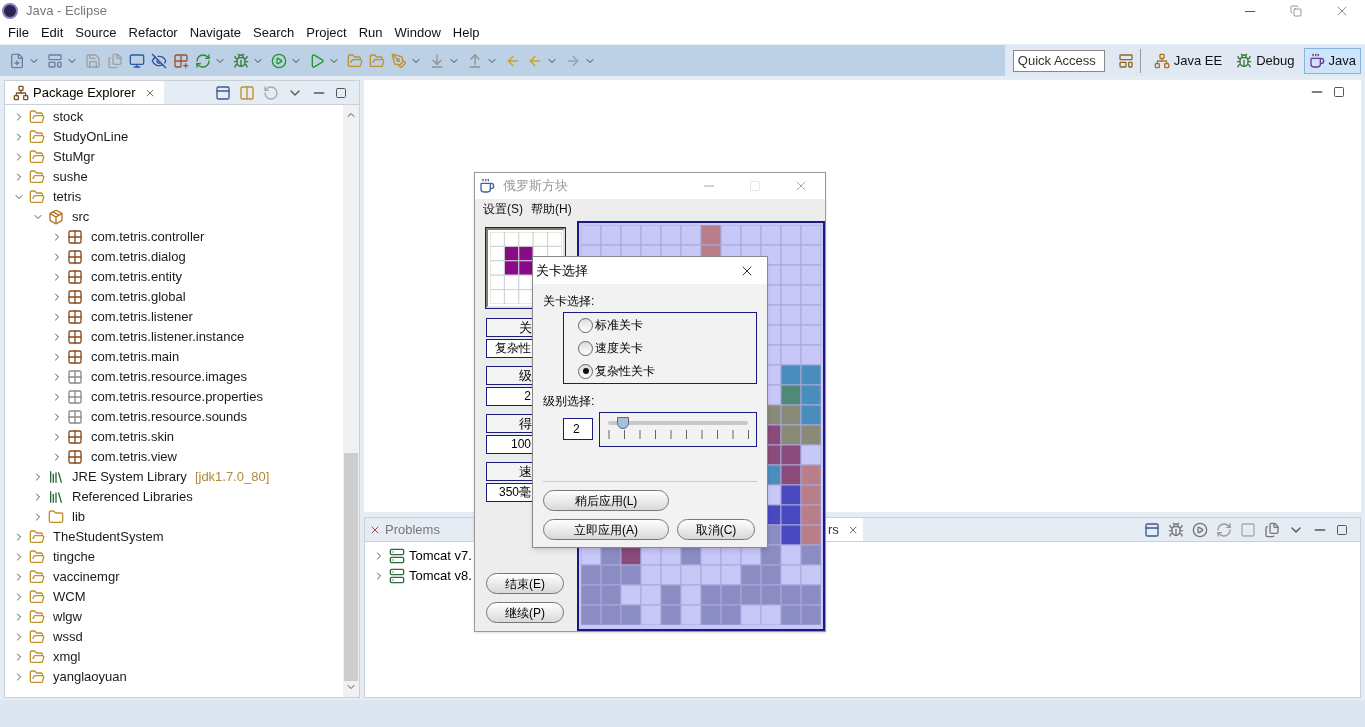 This screenshot has height=727, width=1365. I want to click on tree-item: com.tetris.resource.properties, so click(174, 397).